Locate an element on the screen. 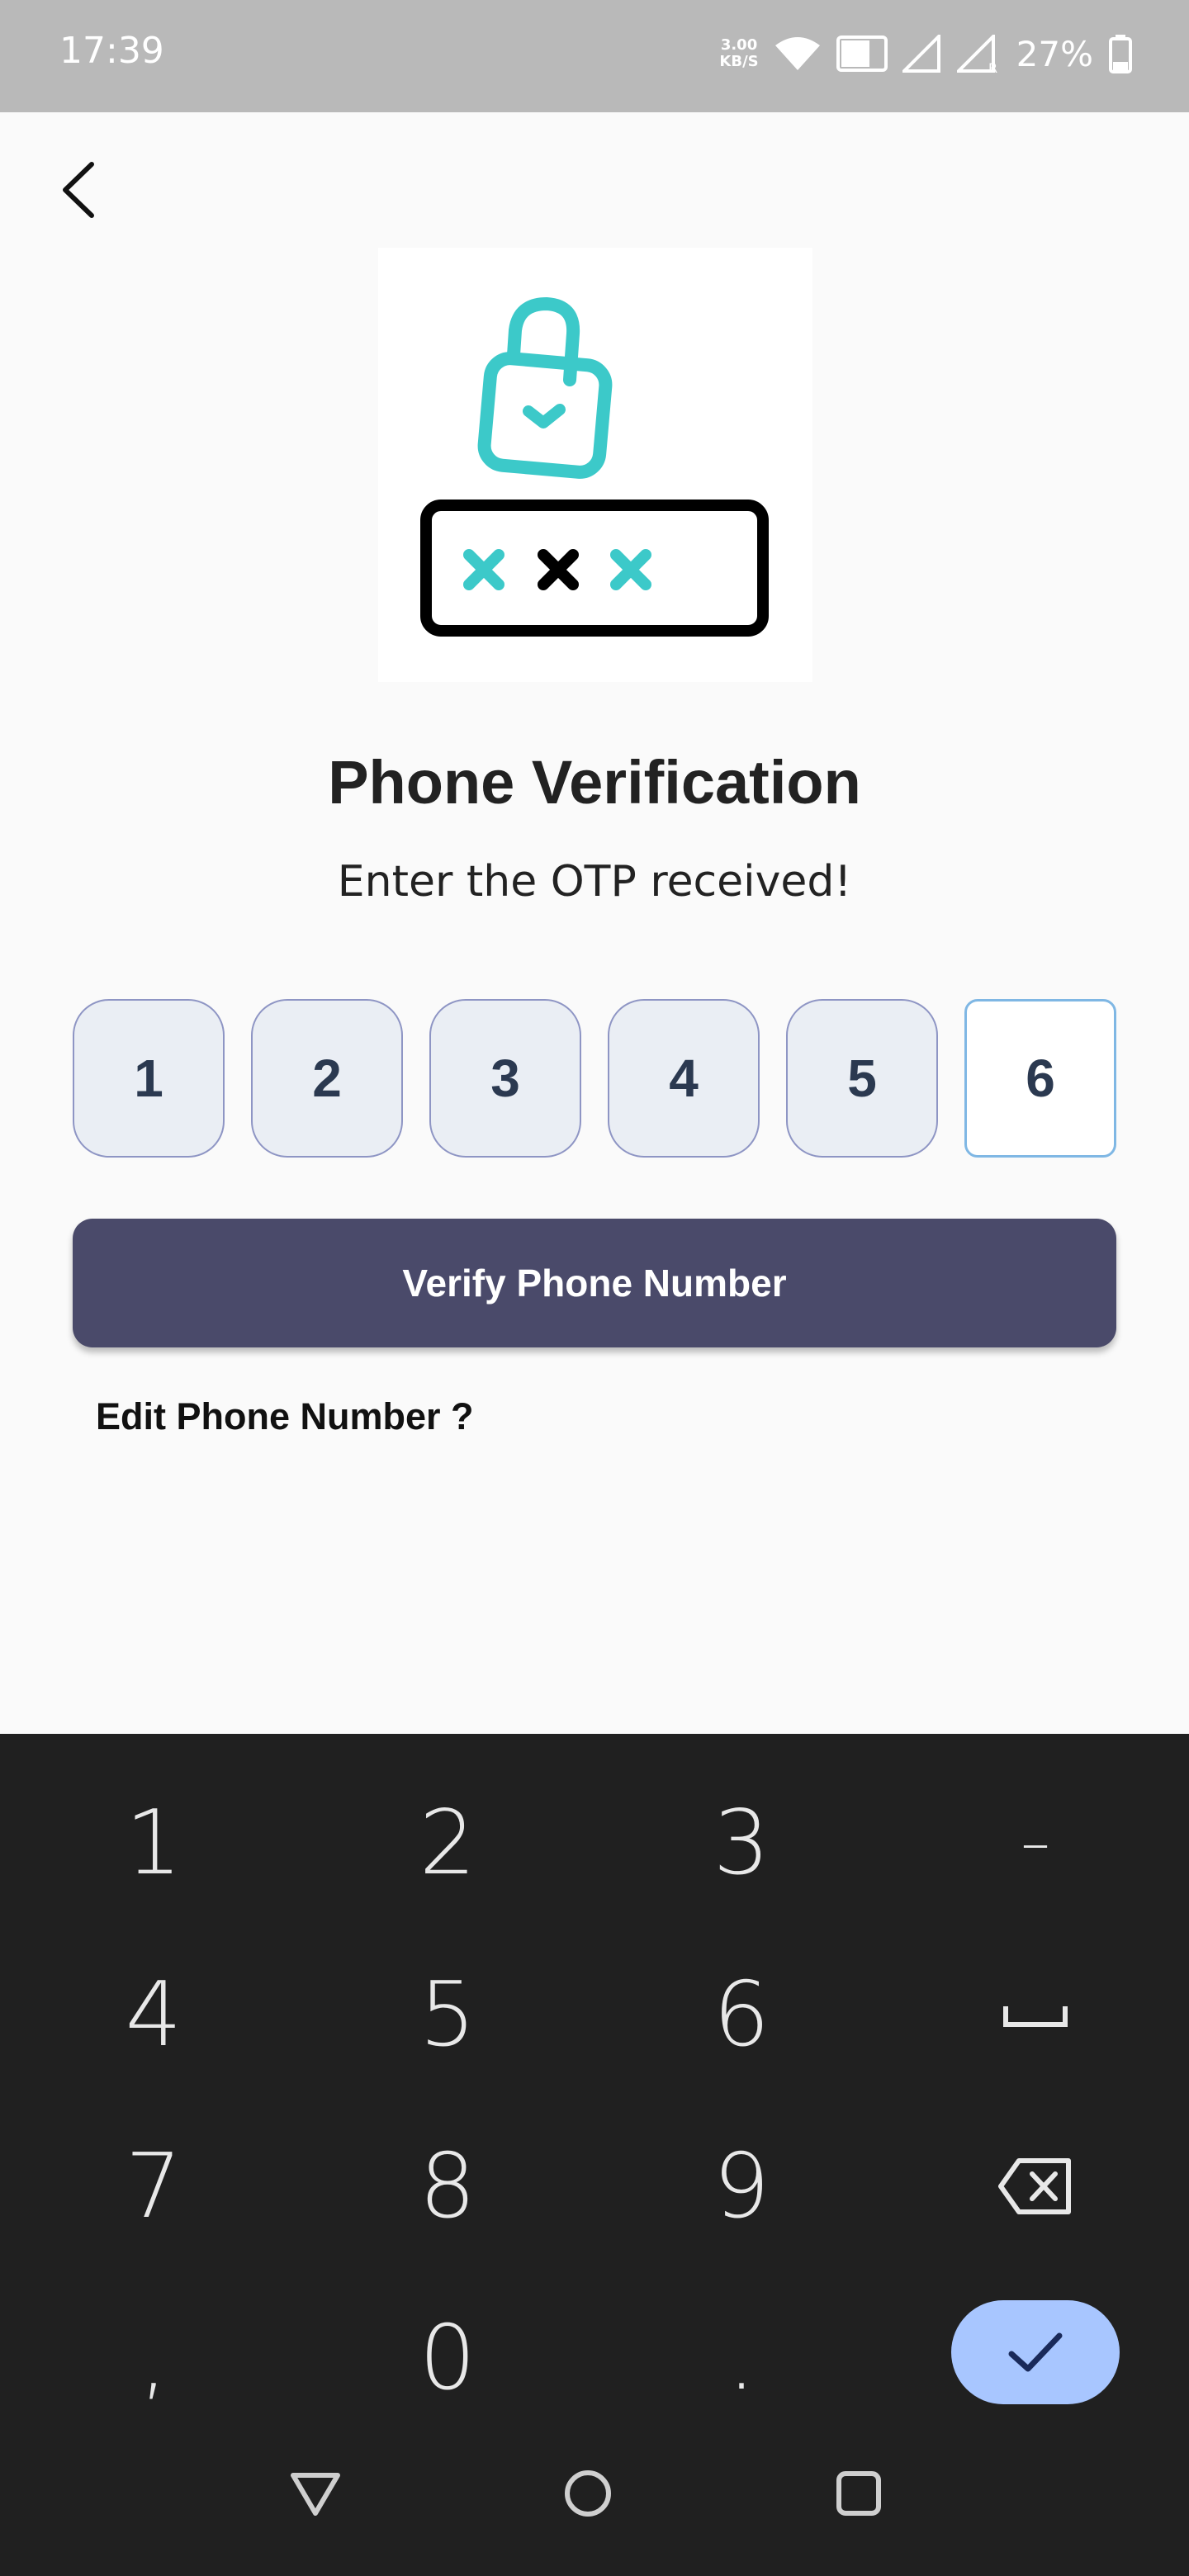 The height and width of the screenshot is (2576, 1189). status-time: 17:39 is located at coordinates (111, 51).